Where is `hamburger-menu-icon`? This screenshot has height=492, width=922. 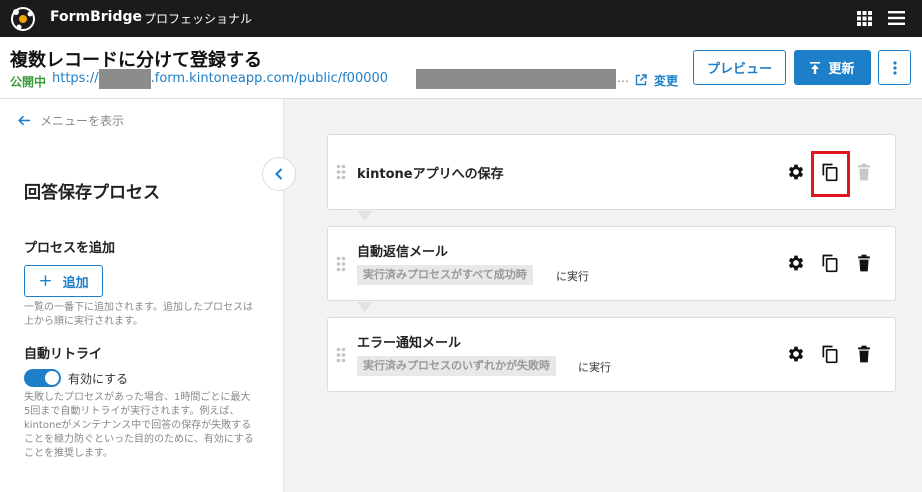 hamburger-menu-icon is located at coordinates (896, 18).